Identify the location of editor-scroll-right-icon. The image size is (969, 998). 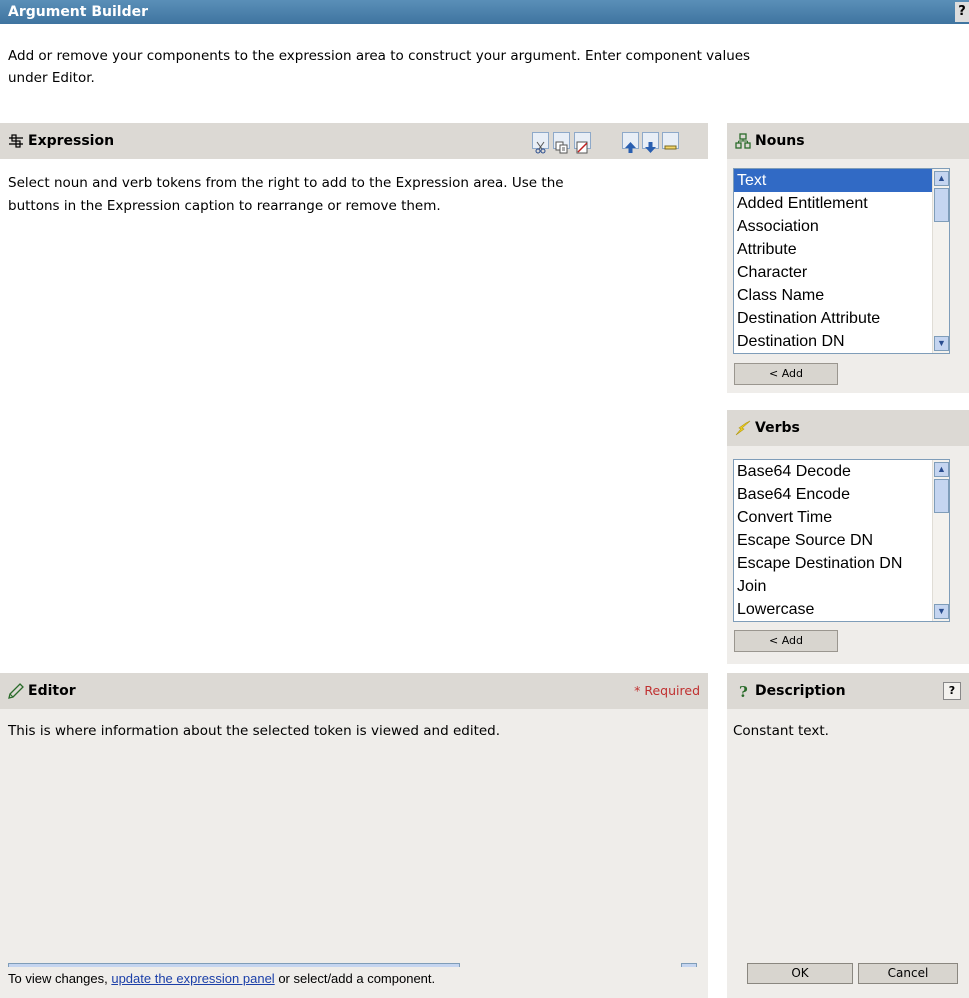
(689, 965).